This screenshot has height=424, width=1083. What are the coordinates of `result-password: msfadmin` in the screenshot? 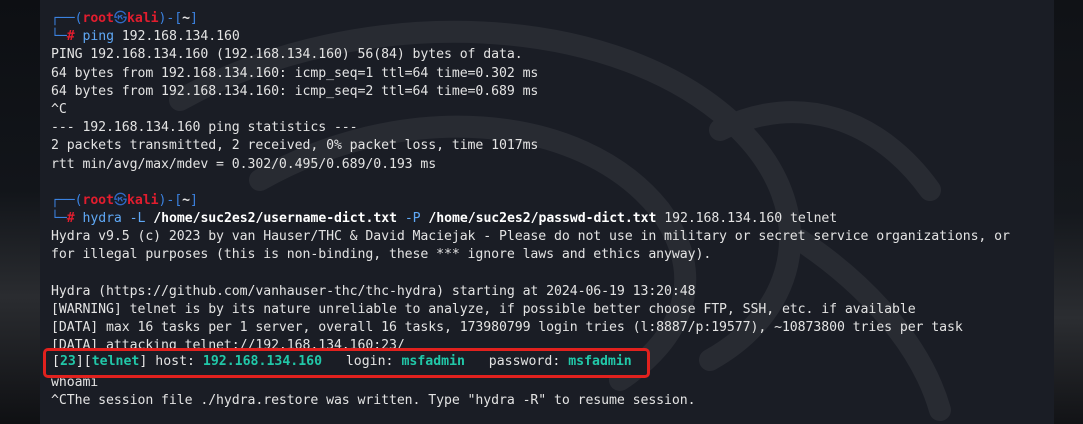 It's located at (600, 361).